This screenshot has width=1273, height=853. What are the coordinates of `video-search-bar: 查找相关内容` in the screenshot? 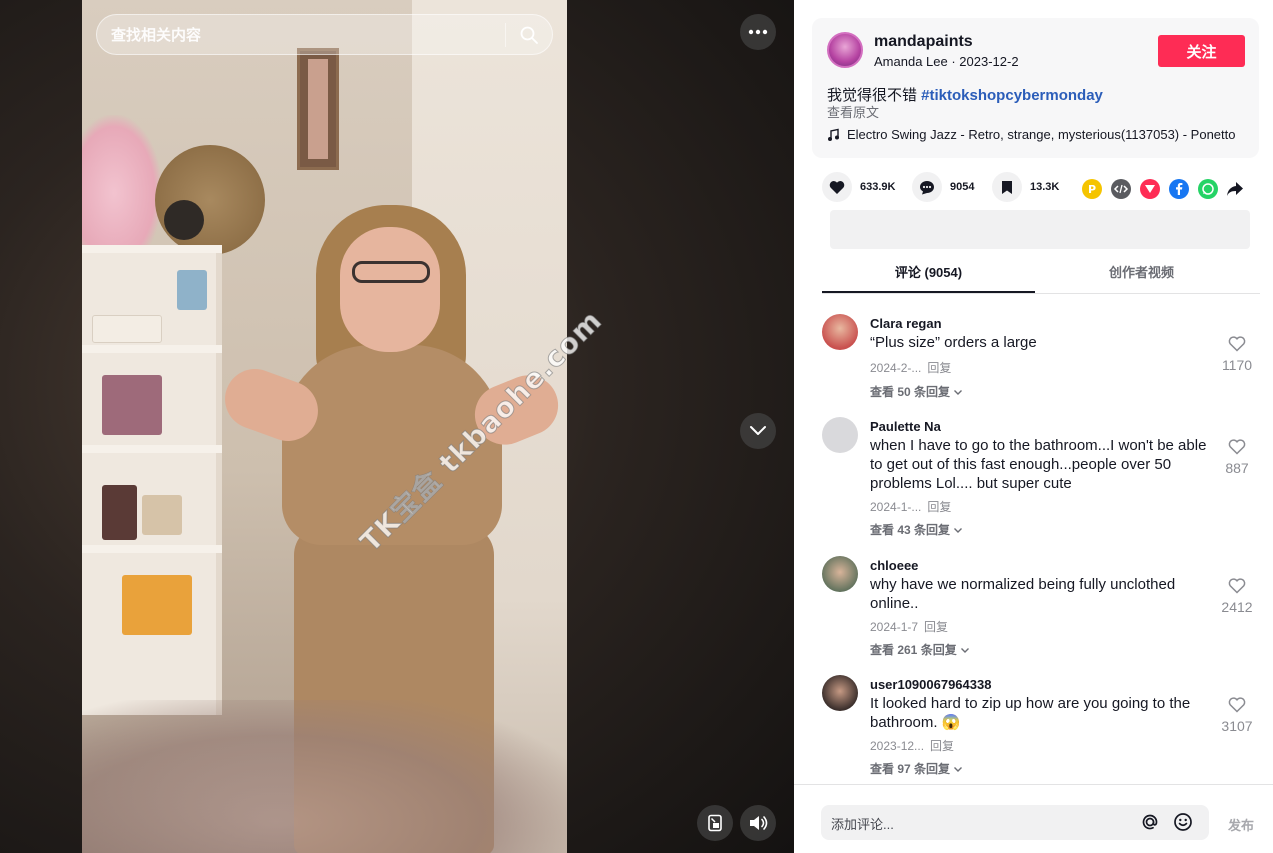 It's located at (324, 34).